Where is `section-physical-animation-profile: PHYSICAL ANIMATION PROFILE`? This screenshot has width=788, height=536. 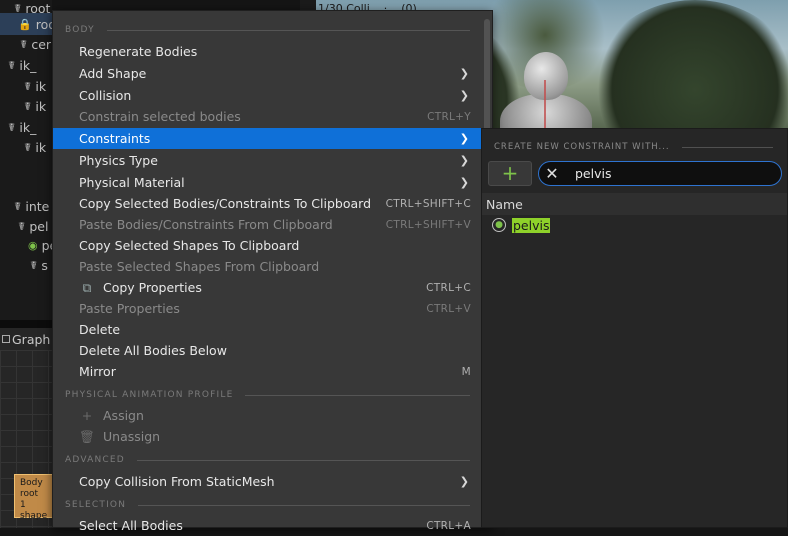 section-physical-animation-profile: PHYSICAL ANIMATION PROFILE is located at coordinates (267, 395).